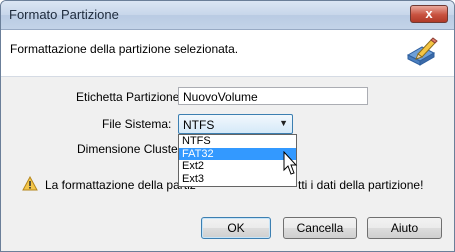  What do you see at coordinates (235, 124) in the screenshot?
I see `filesystem-select: NTFS ▼` at bounding box center [235, 124].